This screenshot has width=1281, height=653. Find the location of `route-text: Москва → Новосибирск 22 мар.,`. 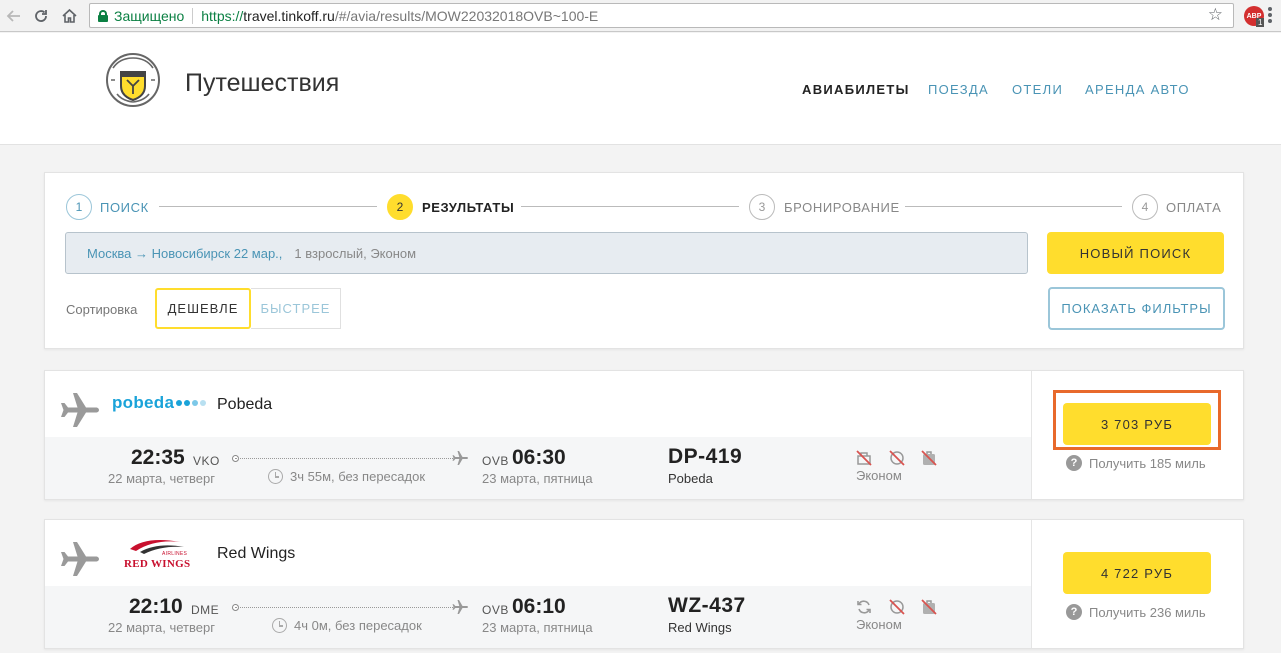

route-text: Москва → Новосибирск 22 мар., is located at coordinates (185, 253).